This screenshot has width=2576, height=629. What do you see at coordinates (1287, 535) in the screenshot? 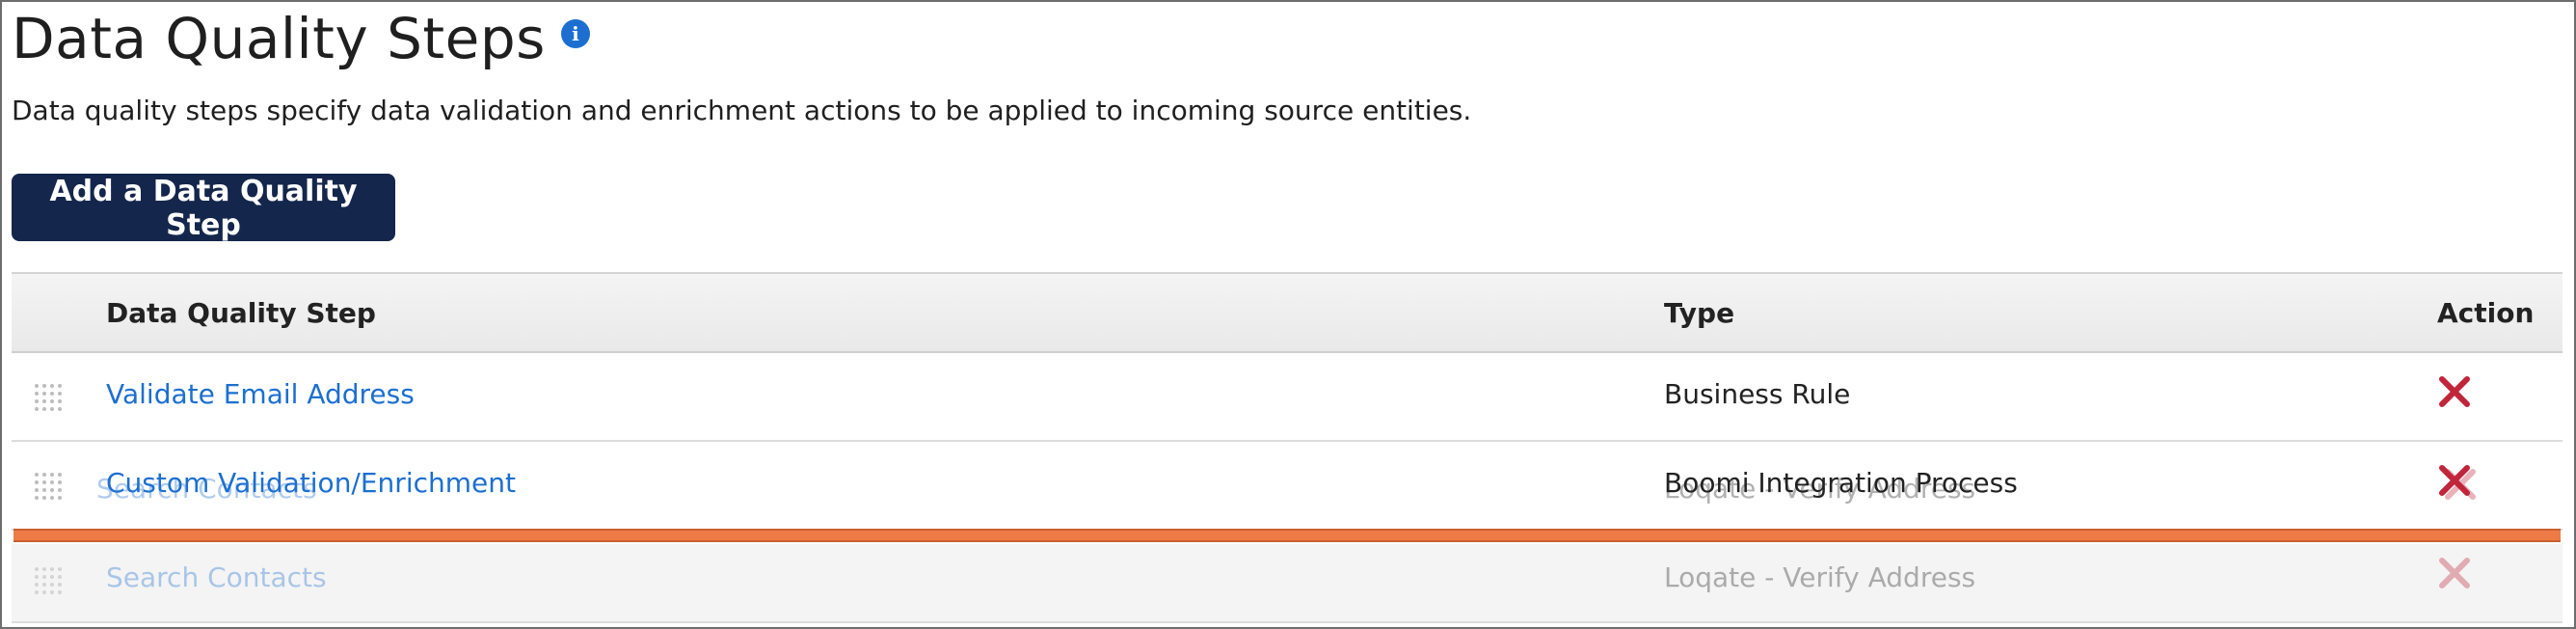
I see `drop-indicator` at bounding box center [1287, 535].